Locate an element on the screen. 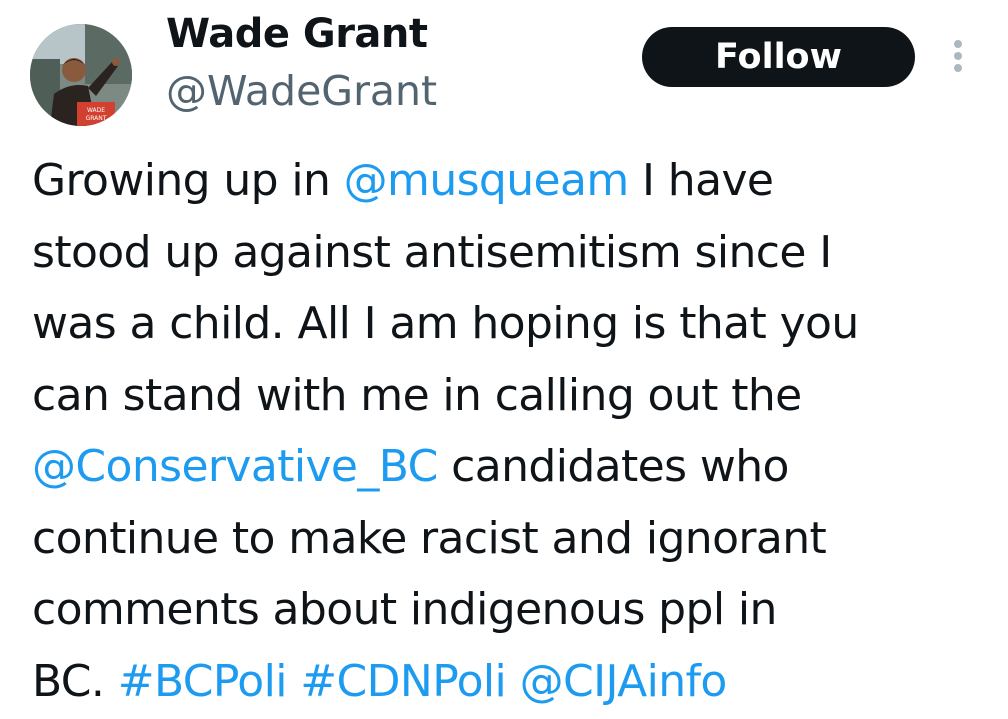 Image resolution: width=1008 pixels, height=719 pixels. hashtag-link: #BCPoli is located at coordinates (203, 681).